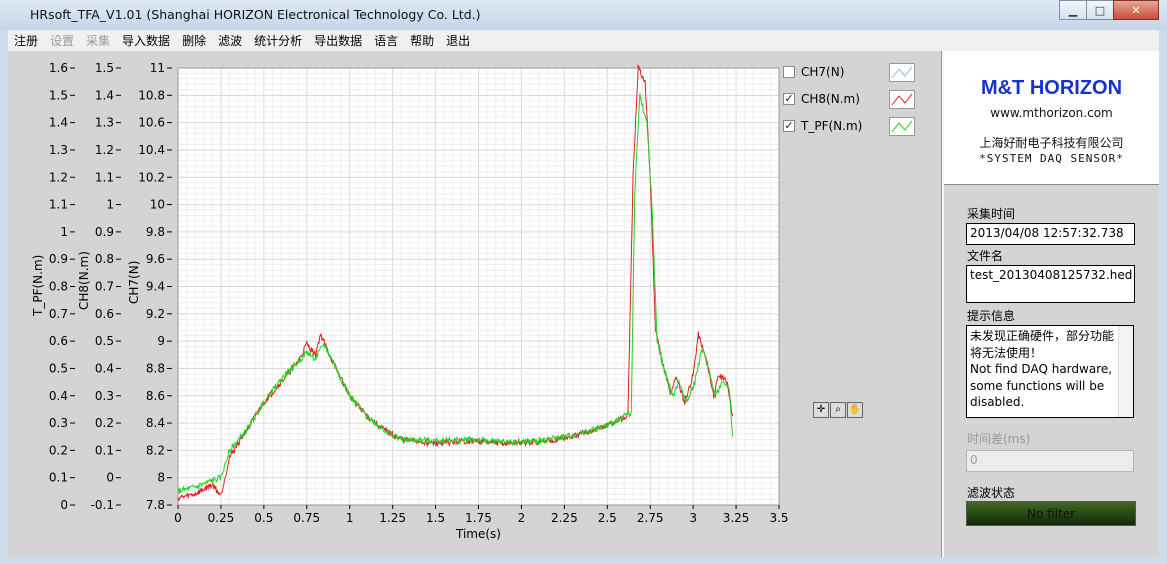 Image resolution: width=1167 pixels, height=564 pixels. Describe the element at coordinates (821, 410) in the screenshot. I see `crosshair-icon: ✛` at that location.